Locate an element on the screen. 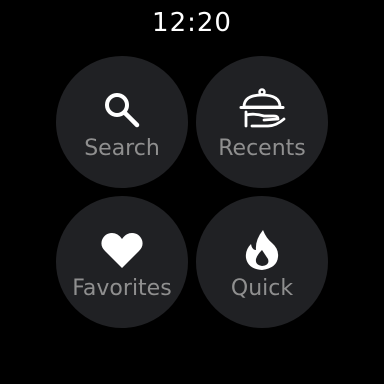  favorites-button: Favorites is located at coordinates (122, 262).